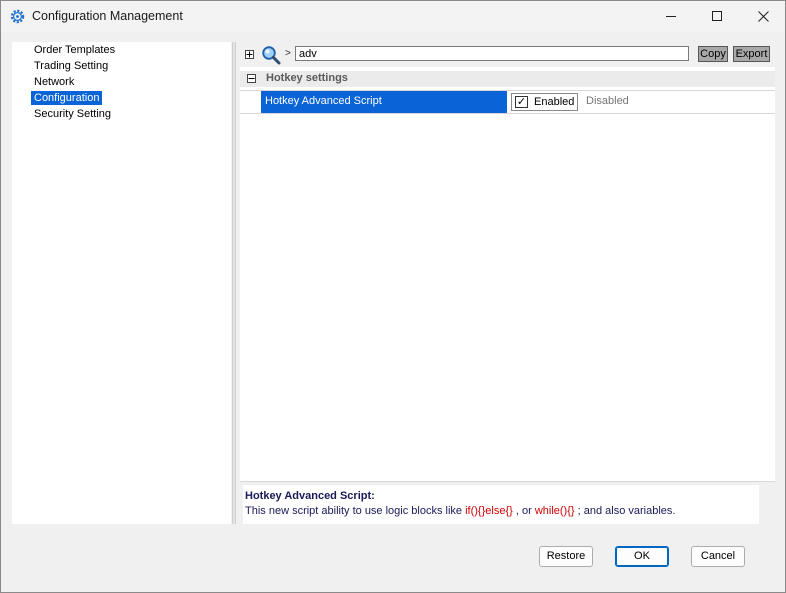 Image resolution: width=786 pixels, height=593 pixels. Describe the element at coordinates (554, 511) in the screenshot. I see `code-snippet-while: while(){}` at that location.